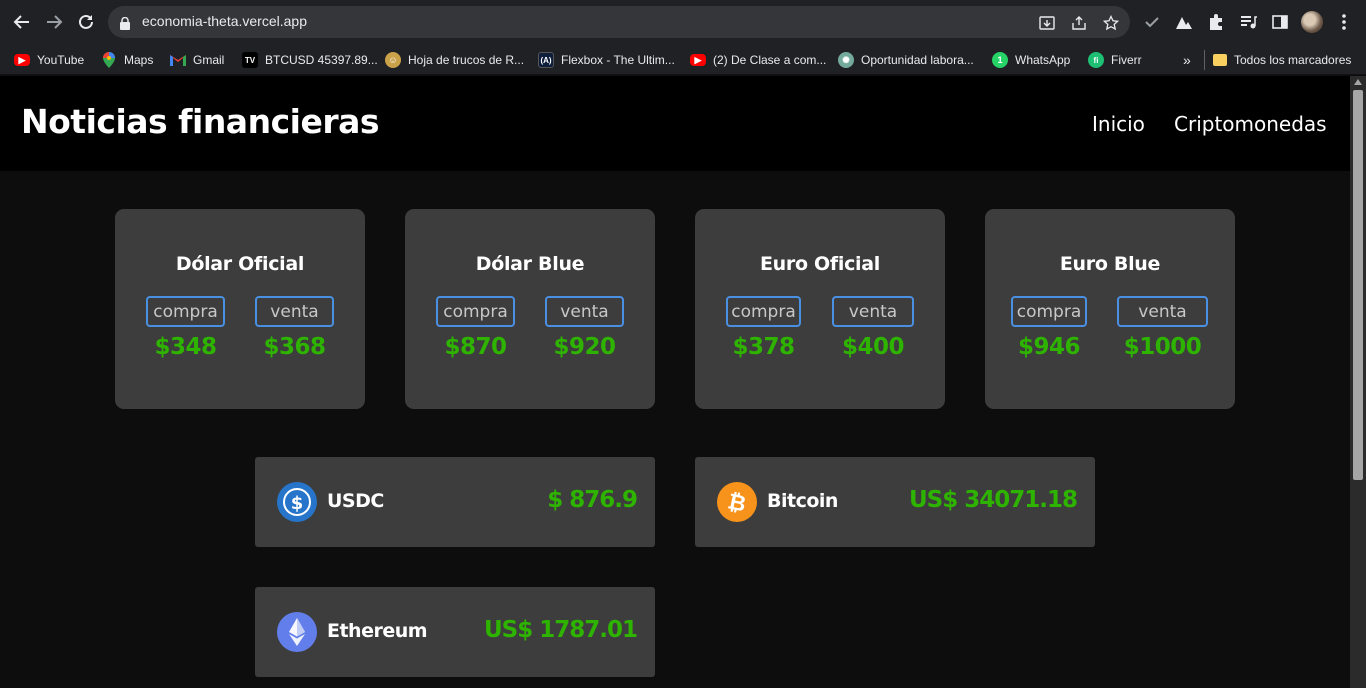 The height and width of the screenshot is (688, 1366). I want to click on gmail-icon, so click(178, 60).